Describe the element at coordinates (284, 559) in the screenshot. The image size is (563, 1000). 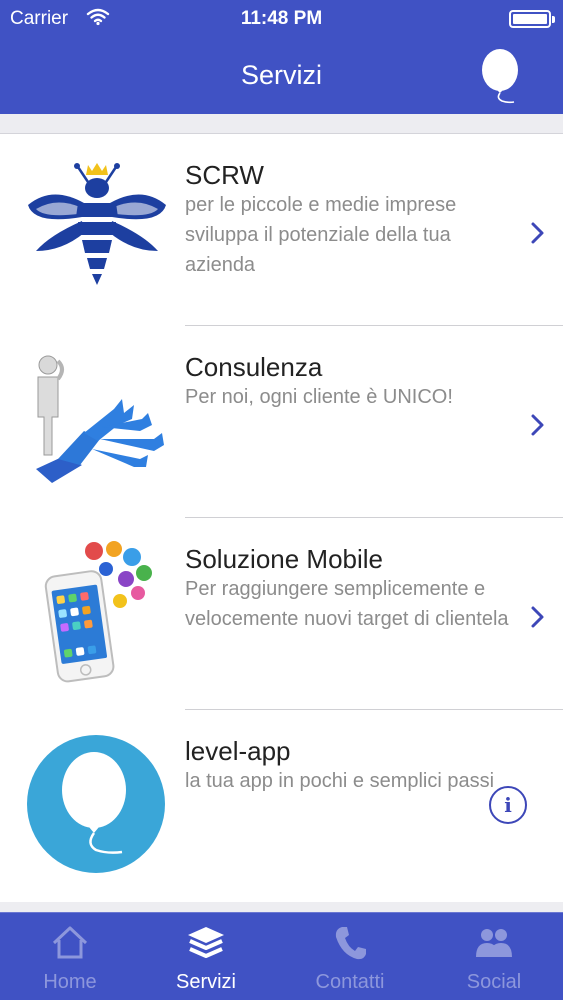
I see `service-title: Soluzione Mobile` at that location.